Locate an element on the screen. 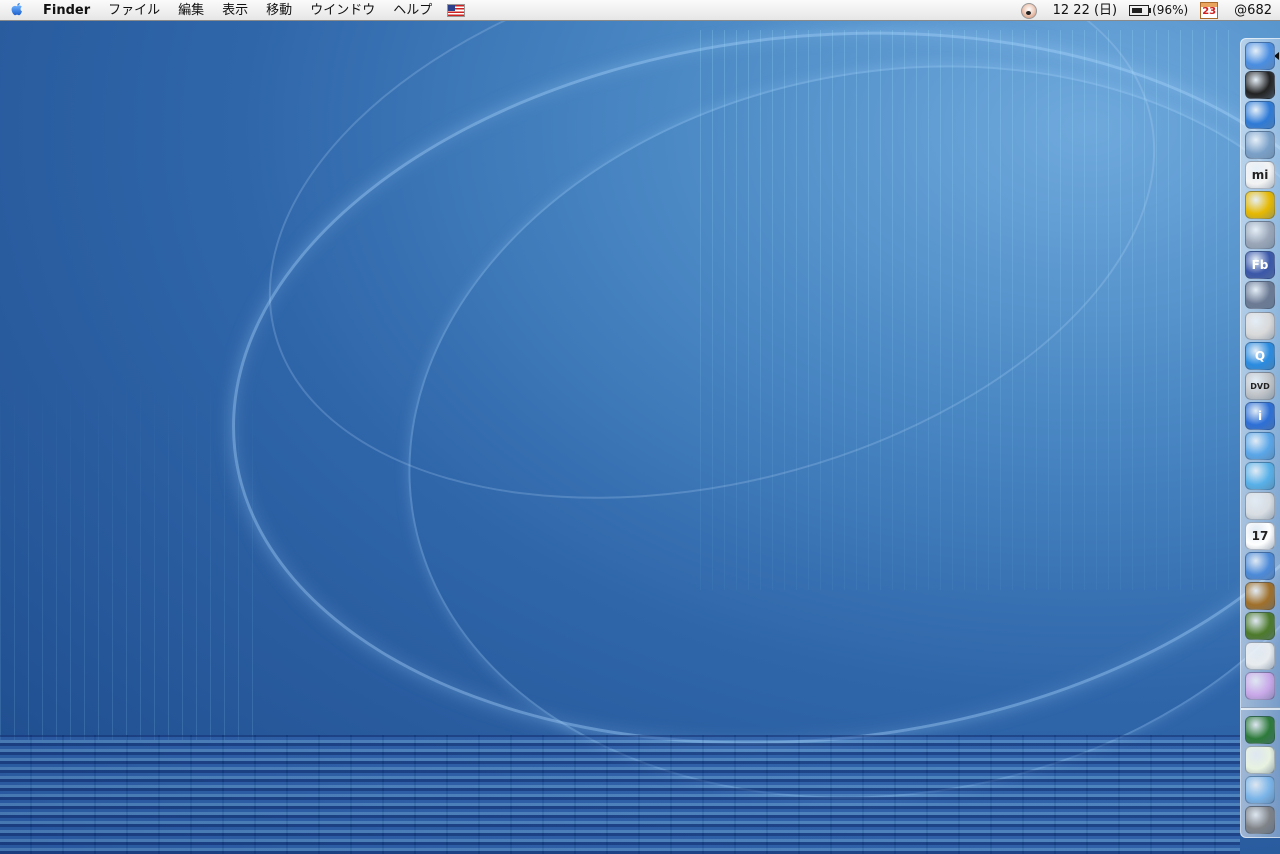 The height and width of the screenshot is (854, 1280). calendar-icon: 23 is located at coordinates (1209, 10).